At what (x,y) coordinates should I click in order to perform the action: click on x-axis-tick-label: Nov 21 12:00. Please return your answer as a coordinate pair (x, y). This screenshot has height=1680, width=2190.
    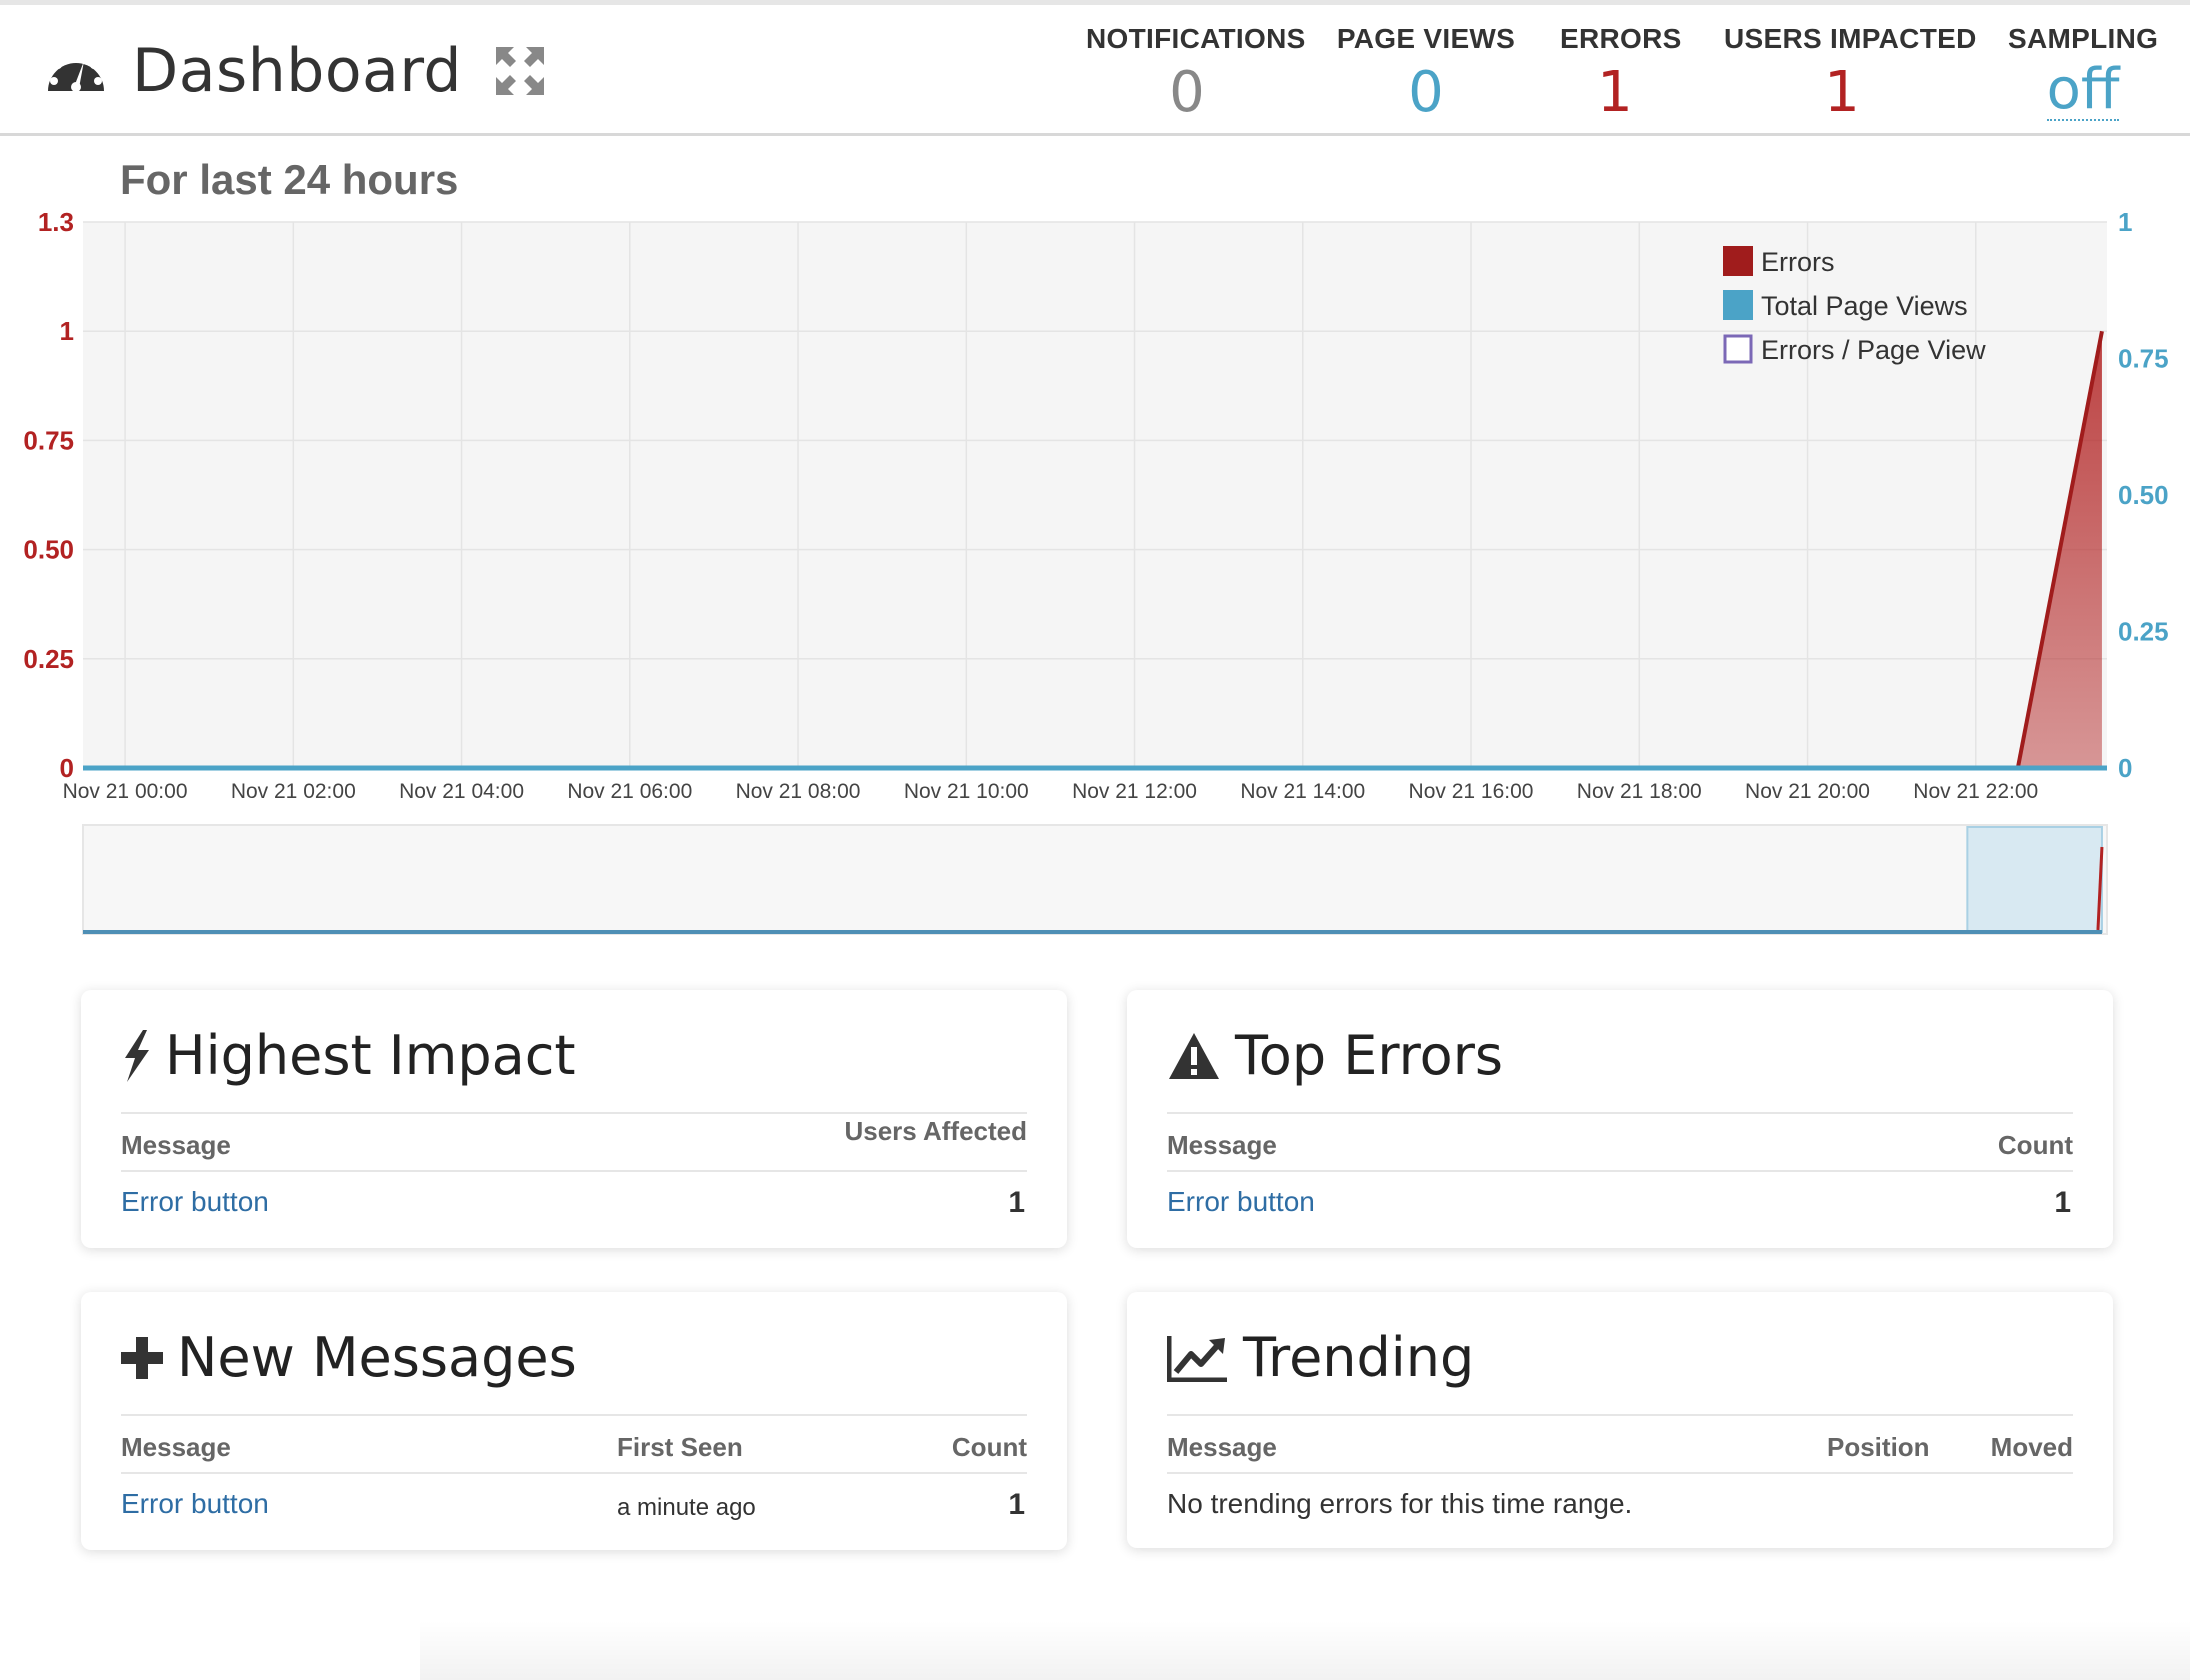
    Looking at the image, I should click on (1134, 791).